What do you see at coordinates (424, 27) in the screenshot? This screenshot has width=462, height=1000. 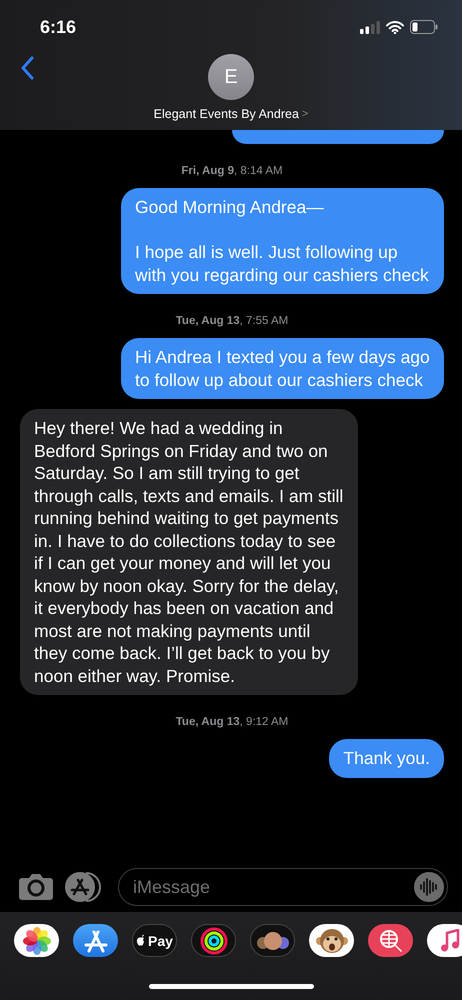 I see `battery-icon` at bounding box center [424, 27].